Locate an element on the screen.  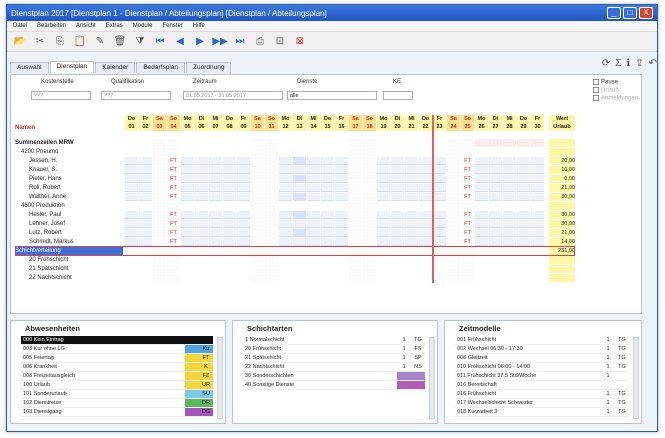
undo-icon: ↶ is located at coordinates (653, 63).